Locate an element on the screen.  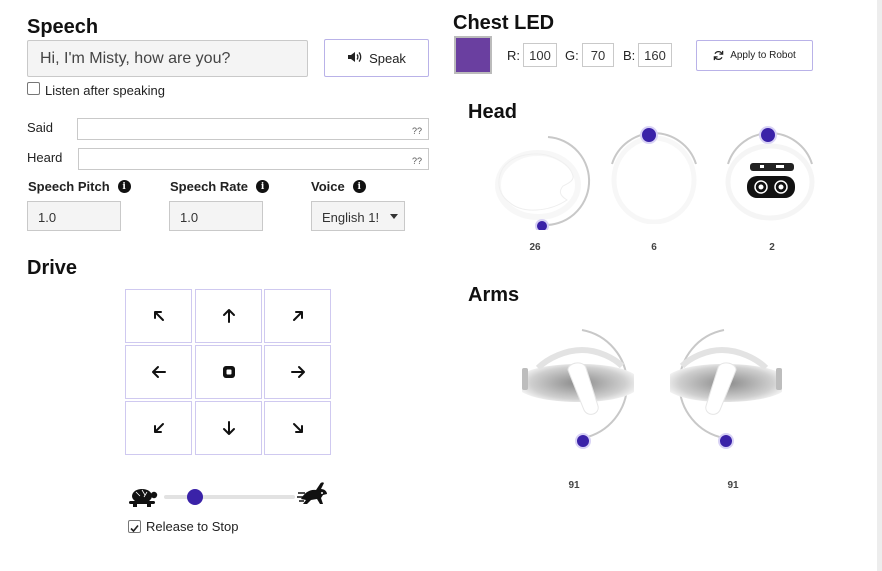
release-to-stop-checkbox is located at coordinates (134, 526).